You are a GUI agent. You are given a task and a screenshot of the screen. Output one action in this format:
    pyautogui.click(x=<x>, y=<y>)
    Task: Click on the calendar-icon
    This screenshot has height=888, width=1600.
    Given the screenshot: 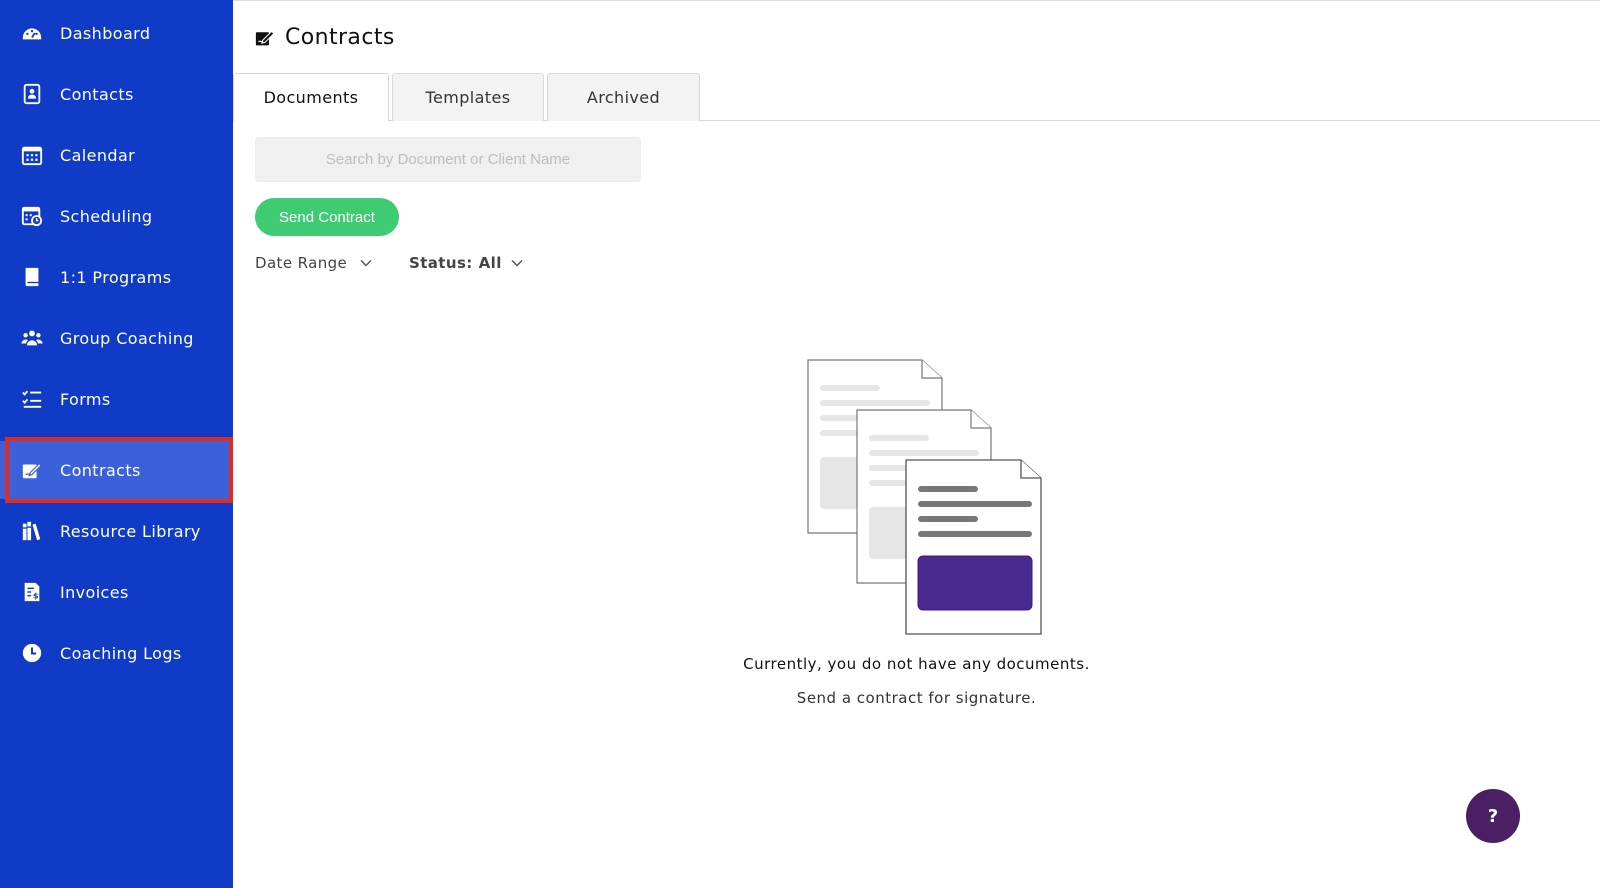 What is the action you would take?
    pyautogui.click(x=32, y=155)
    